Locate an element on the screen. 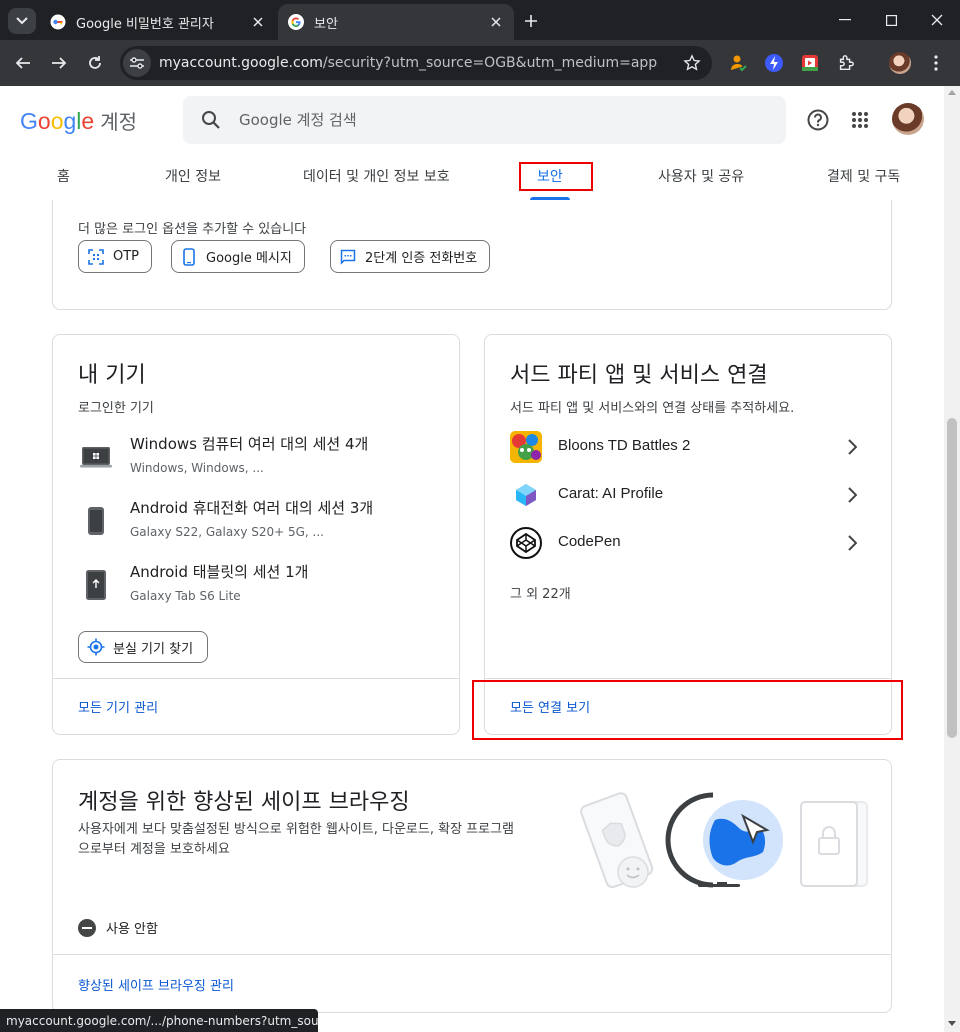  chip-label: OTP is located at coordinates (126, 256).